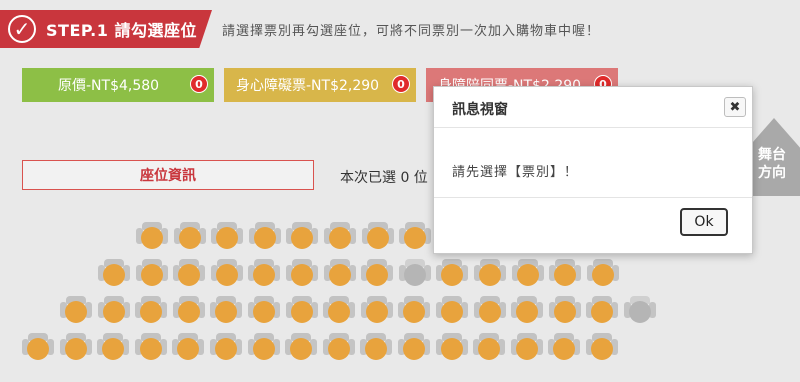 This screenshot has height=382, width=800. Describe the element at coordinates (411, 31) in the screenshot. I see `step-hint: 請選擇票別再勾選座位，可將不同票別一次加入購物車中喔！` at that location.